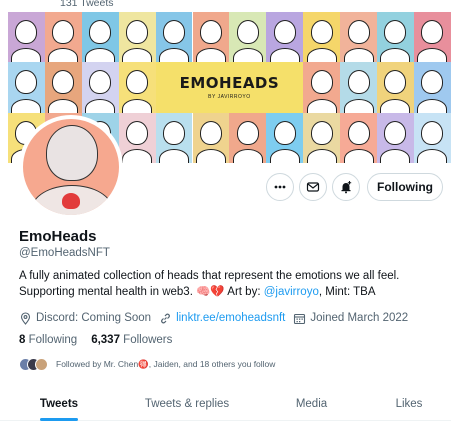 Image resolution: width=451 pixels, height=430 pixels. Describe the element at coordinates (22, 340) in the screenshot. I see `following-count: 8` at that location.